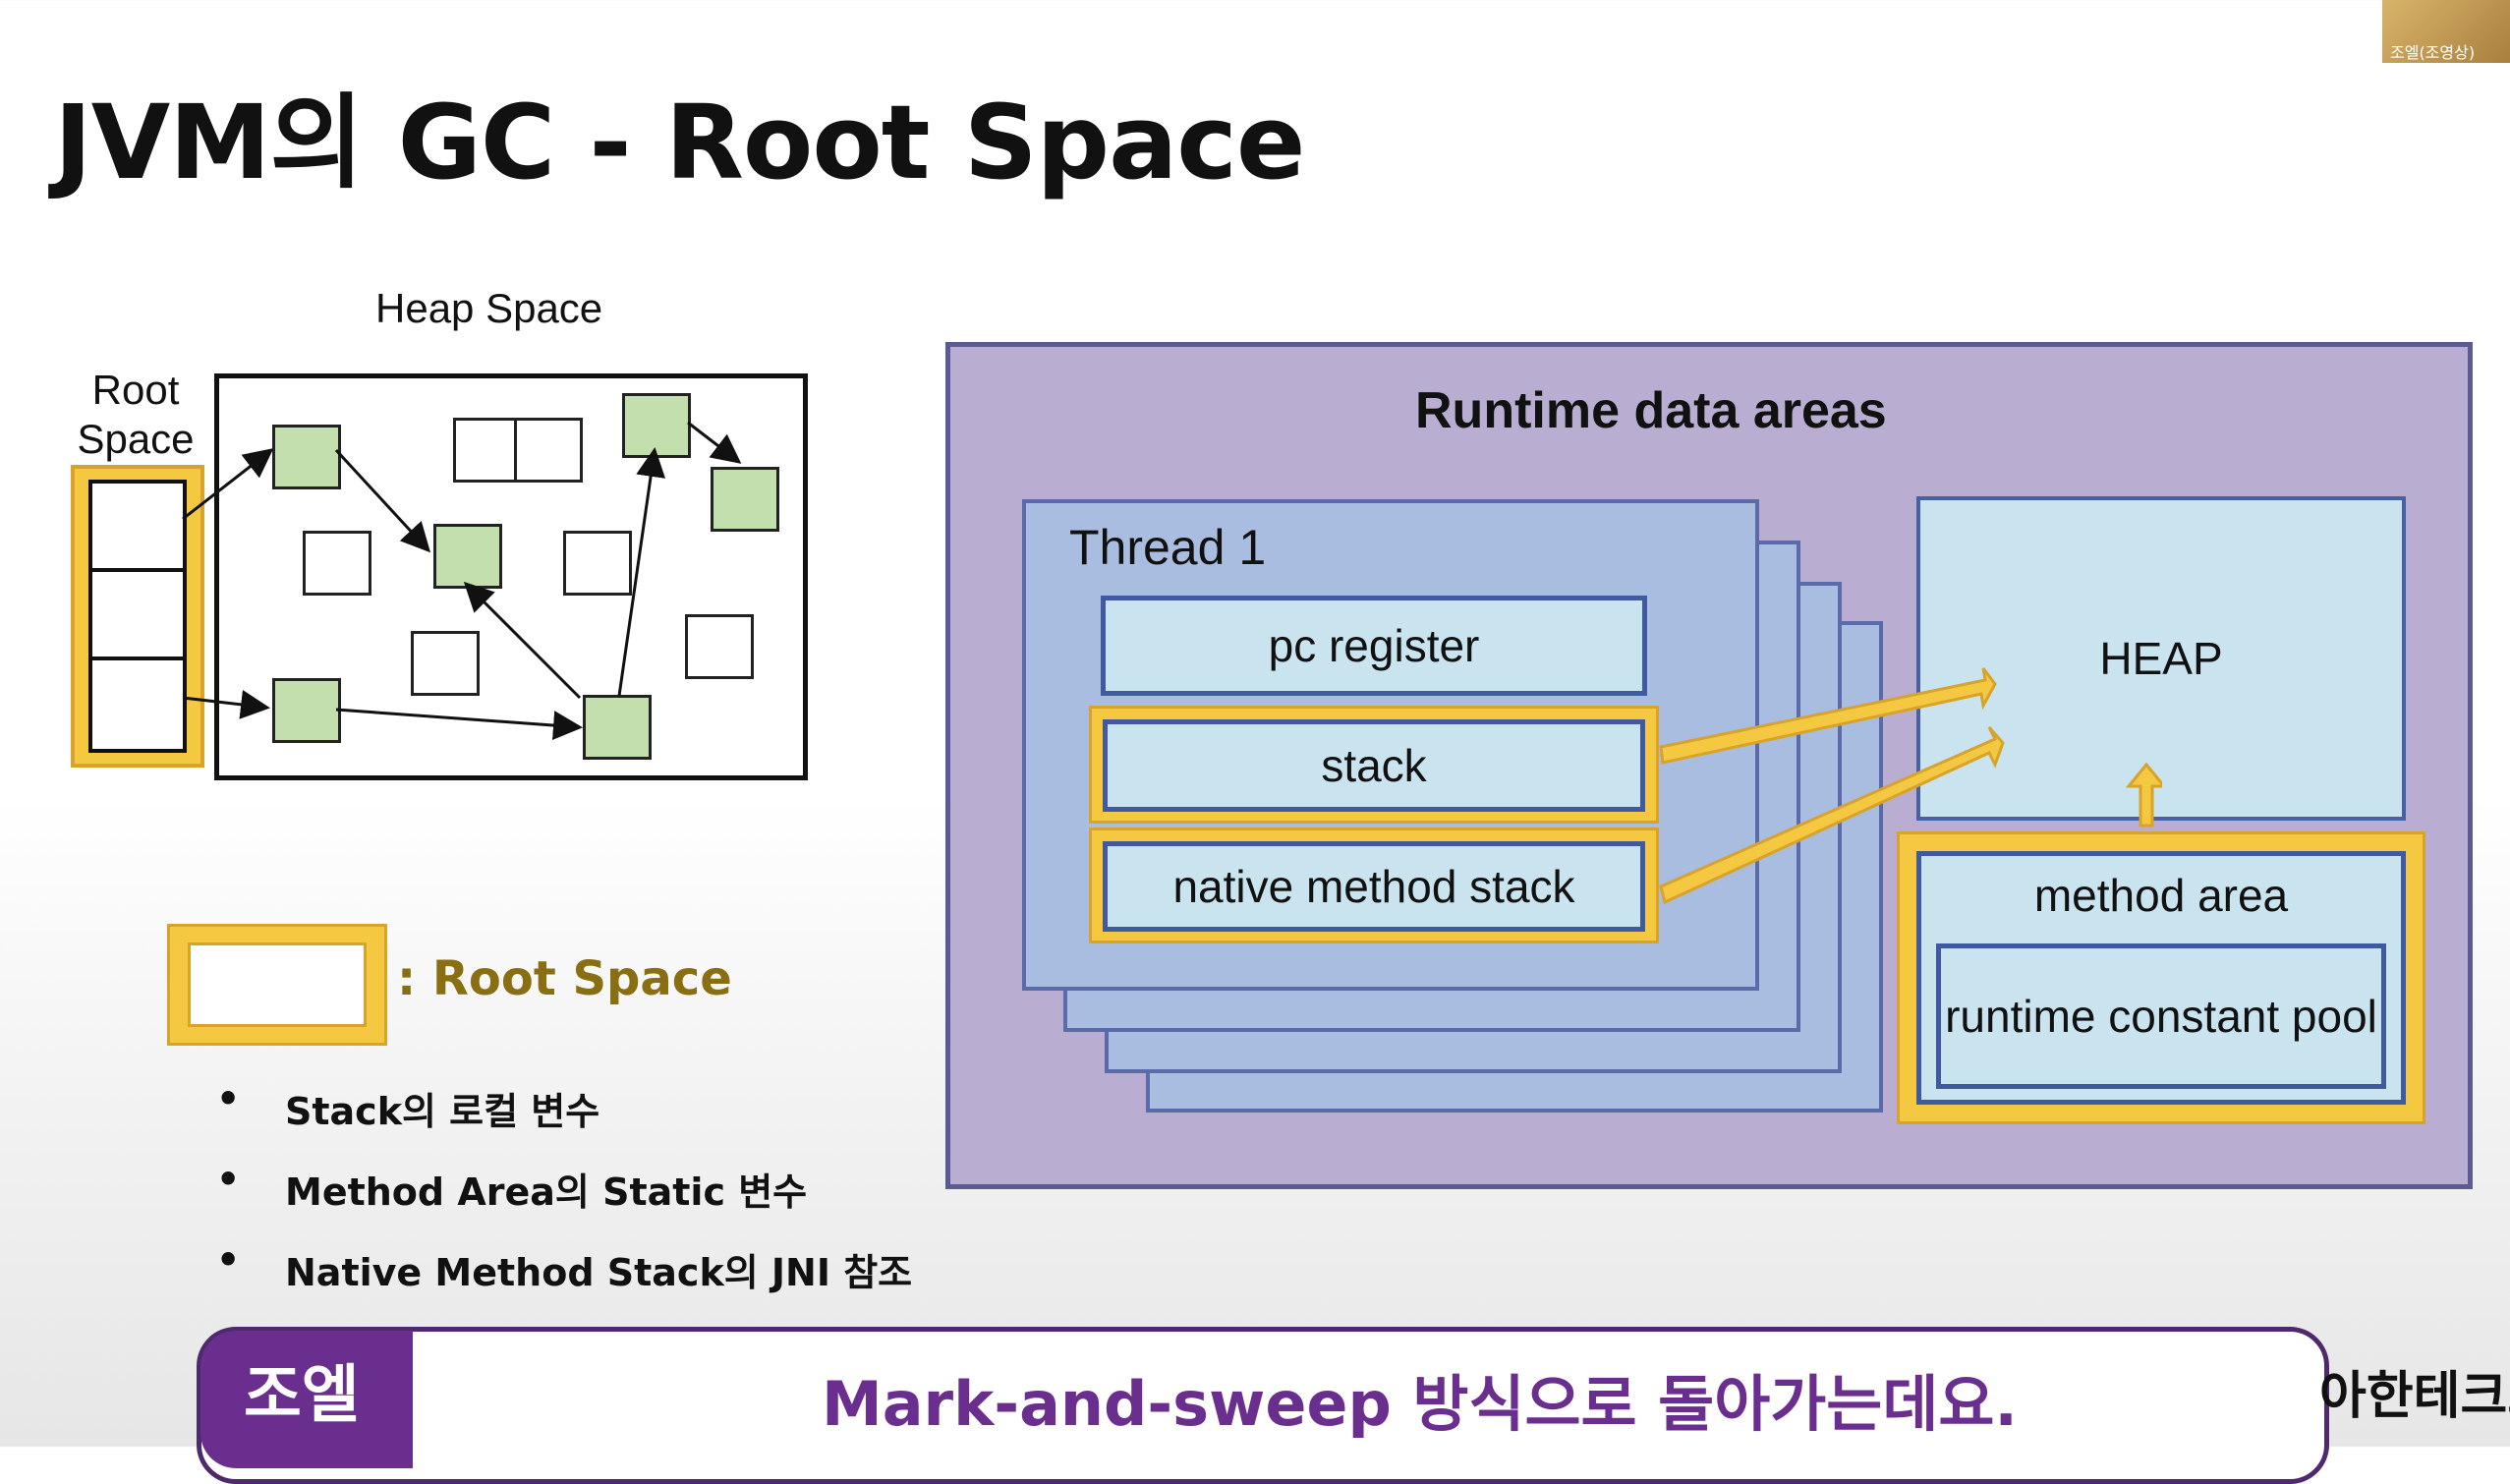 The image size is (2510, 1484). I want to click on list-item: Stack의 로컬 변수, so click(564, 1119).